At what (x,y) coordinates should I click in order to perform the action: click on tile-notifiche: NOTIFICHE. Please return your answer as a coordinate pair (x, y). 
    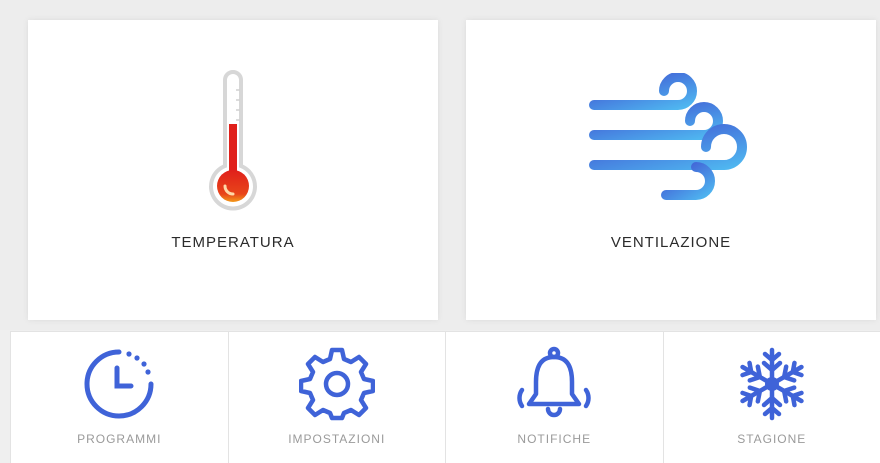
    Looking at the image, I should click on (554, 397).